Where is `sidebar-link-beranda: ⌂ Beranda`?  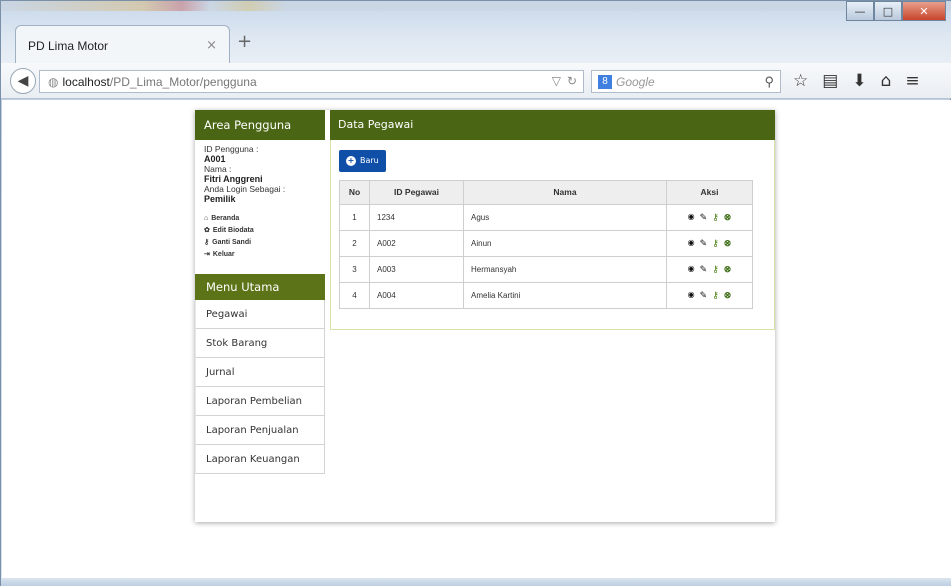 sidebar-link-beranda: ⌂ Beranda is located at coordinates (260, 218).